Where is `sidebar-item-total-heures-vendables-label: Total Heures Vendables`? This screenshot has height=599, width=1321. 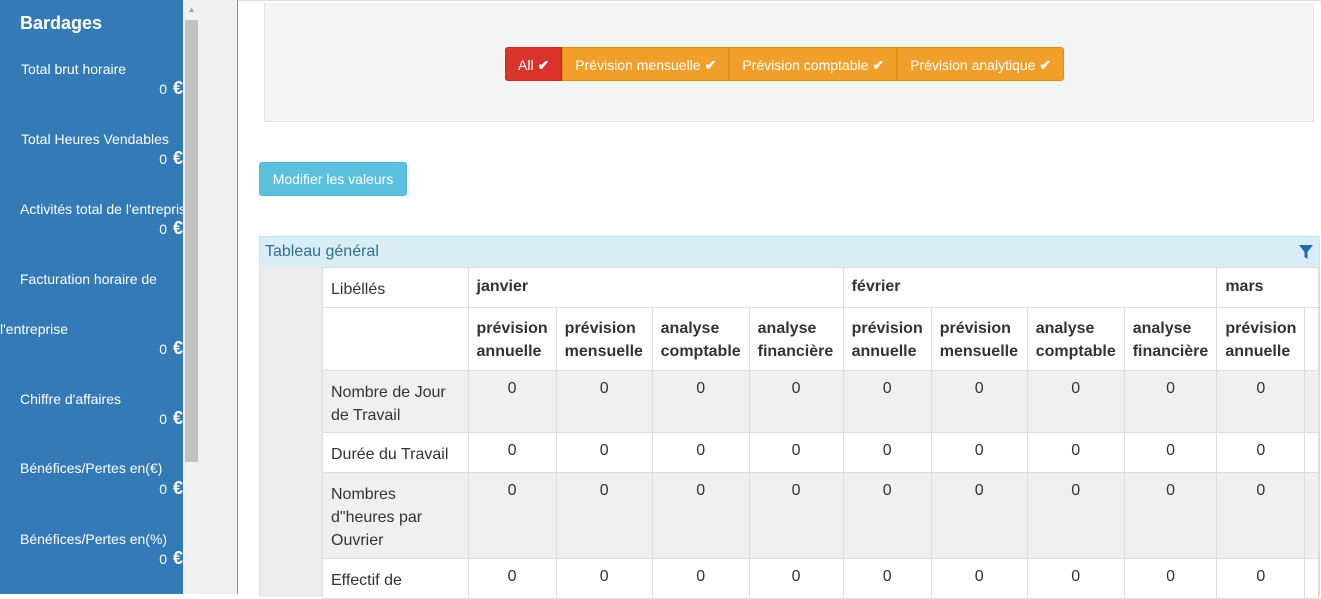 sidebar-item-total-heures-vendables-label: Total Heures Vendables is located at coordinates (95, 139).